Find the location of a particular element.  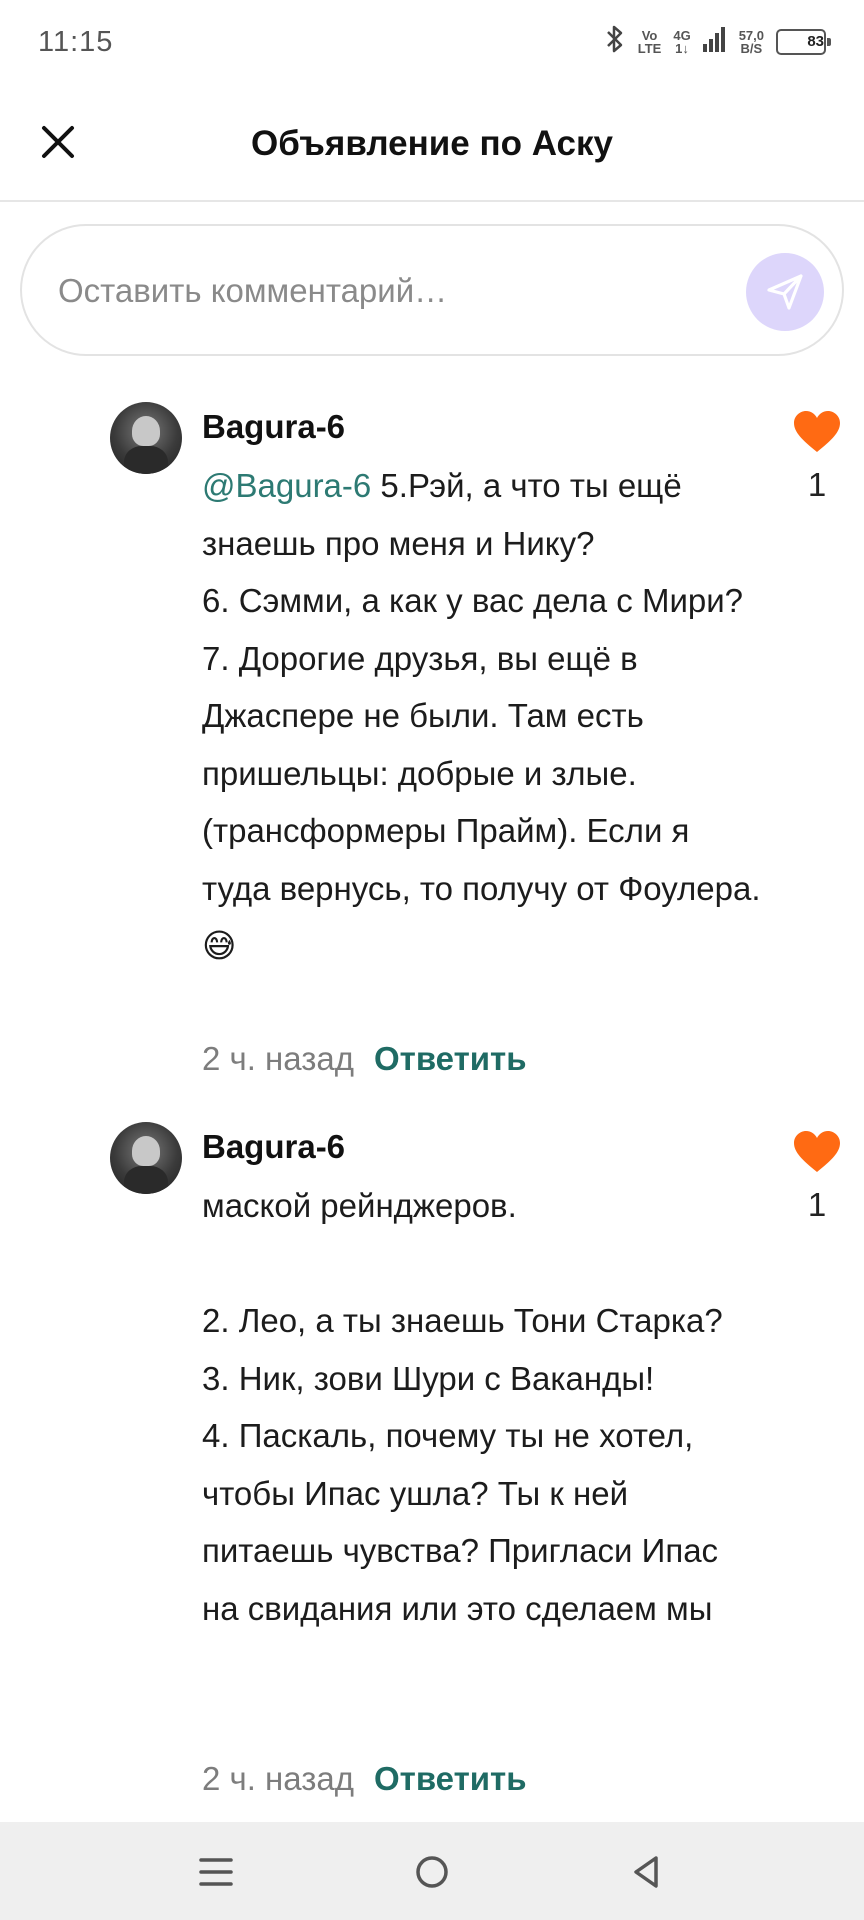

send-icon is located at coordinates (785, 292).